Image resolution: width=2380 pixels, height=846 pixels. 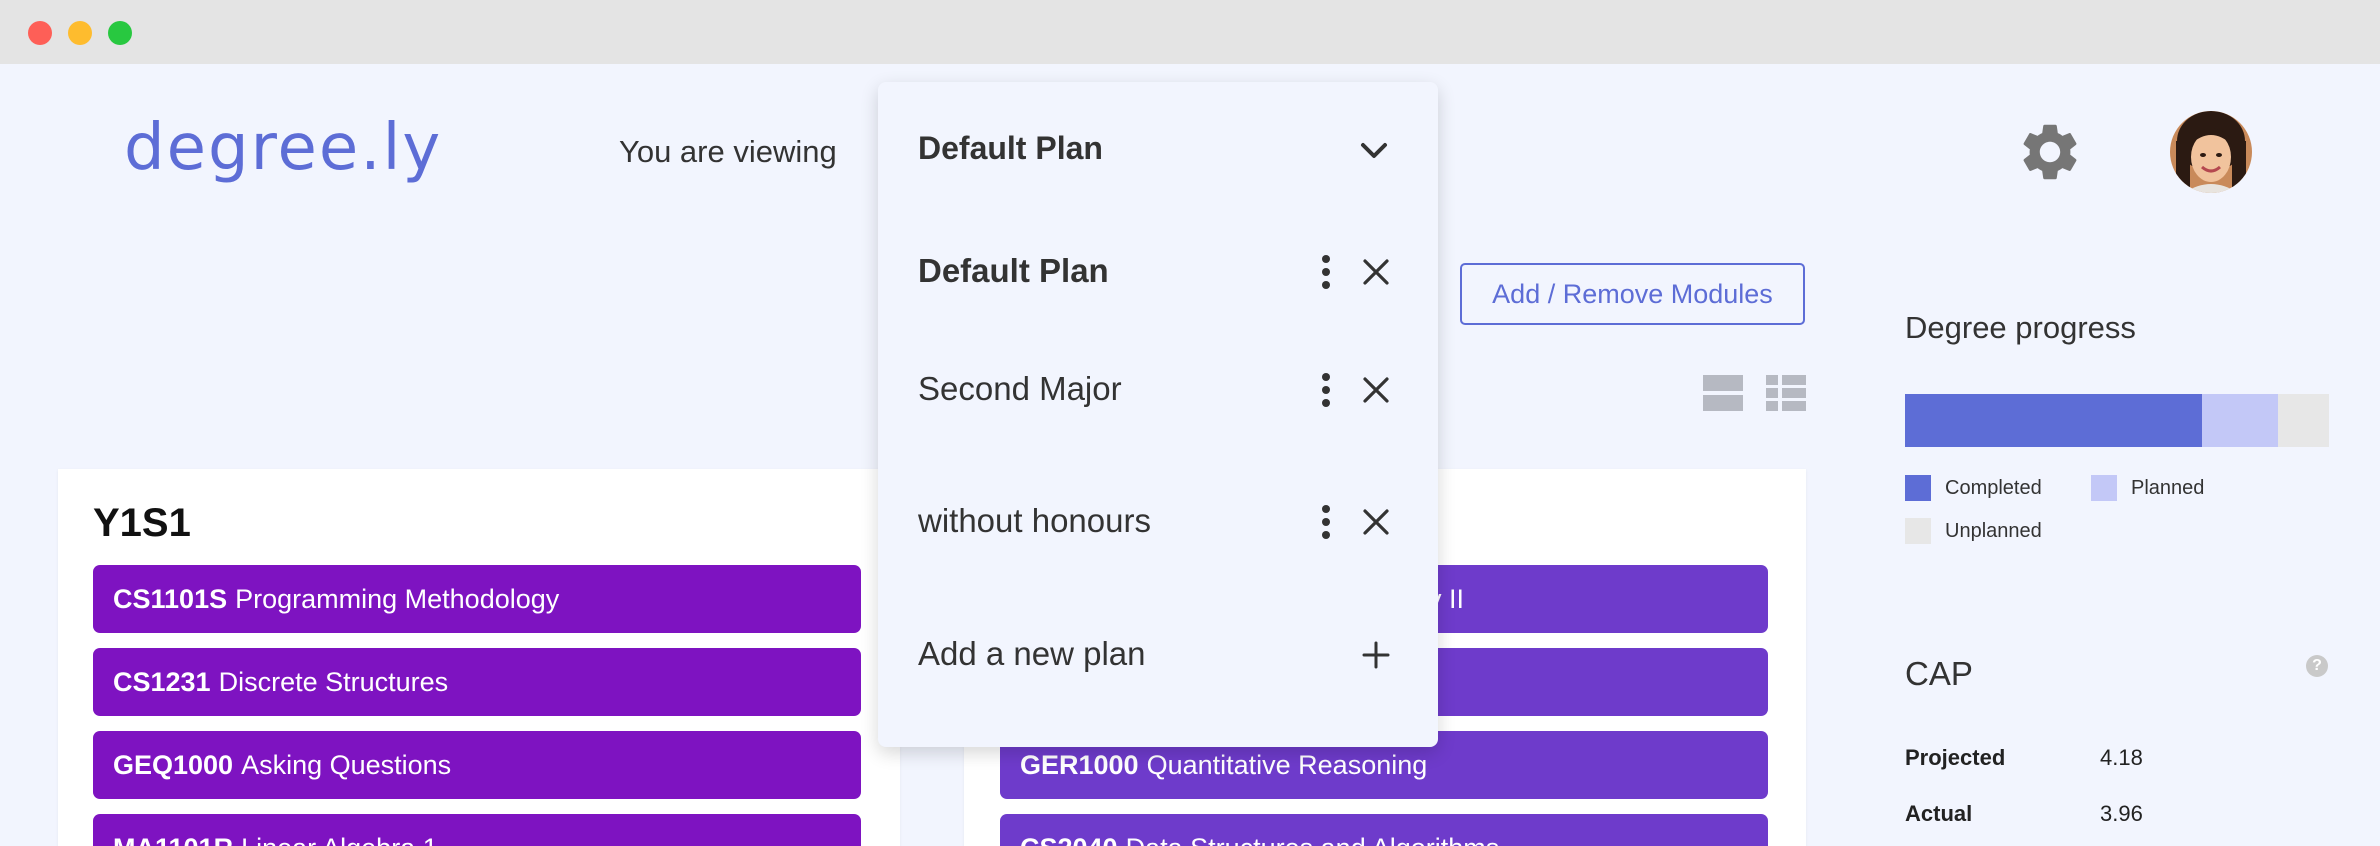 What do you see at coordinates (80, 33) in the screenshot?
I see `window-minimize-button` at bounding box center [80, 33].